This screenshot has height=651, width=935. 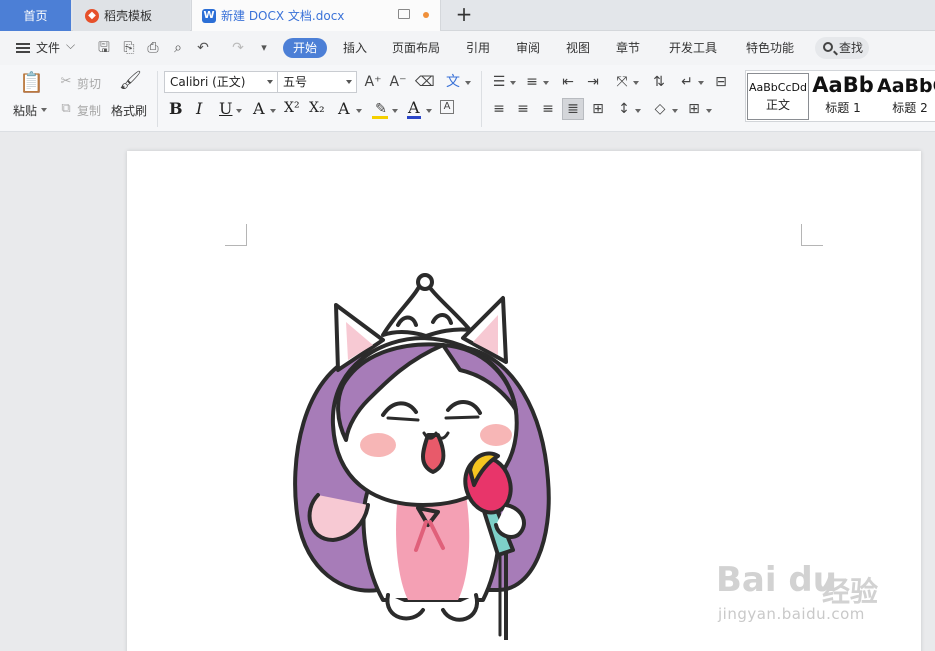 What do you see at coordinates (317, 82) in the screenshot?
I see `font-size-select: 五号` at bounding box center [317, 82].